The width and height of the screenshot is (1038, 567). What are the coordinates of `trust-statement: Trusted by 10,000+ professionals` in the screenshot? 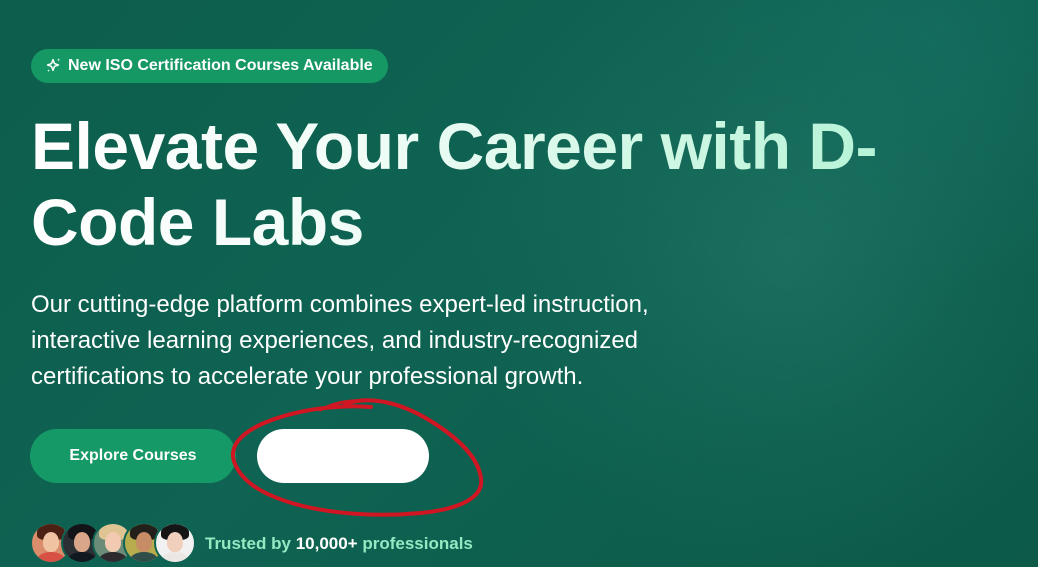 It's located at (339, 544).